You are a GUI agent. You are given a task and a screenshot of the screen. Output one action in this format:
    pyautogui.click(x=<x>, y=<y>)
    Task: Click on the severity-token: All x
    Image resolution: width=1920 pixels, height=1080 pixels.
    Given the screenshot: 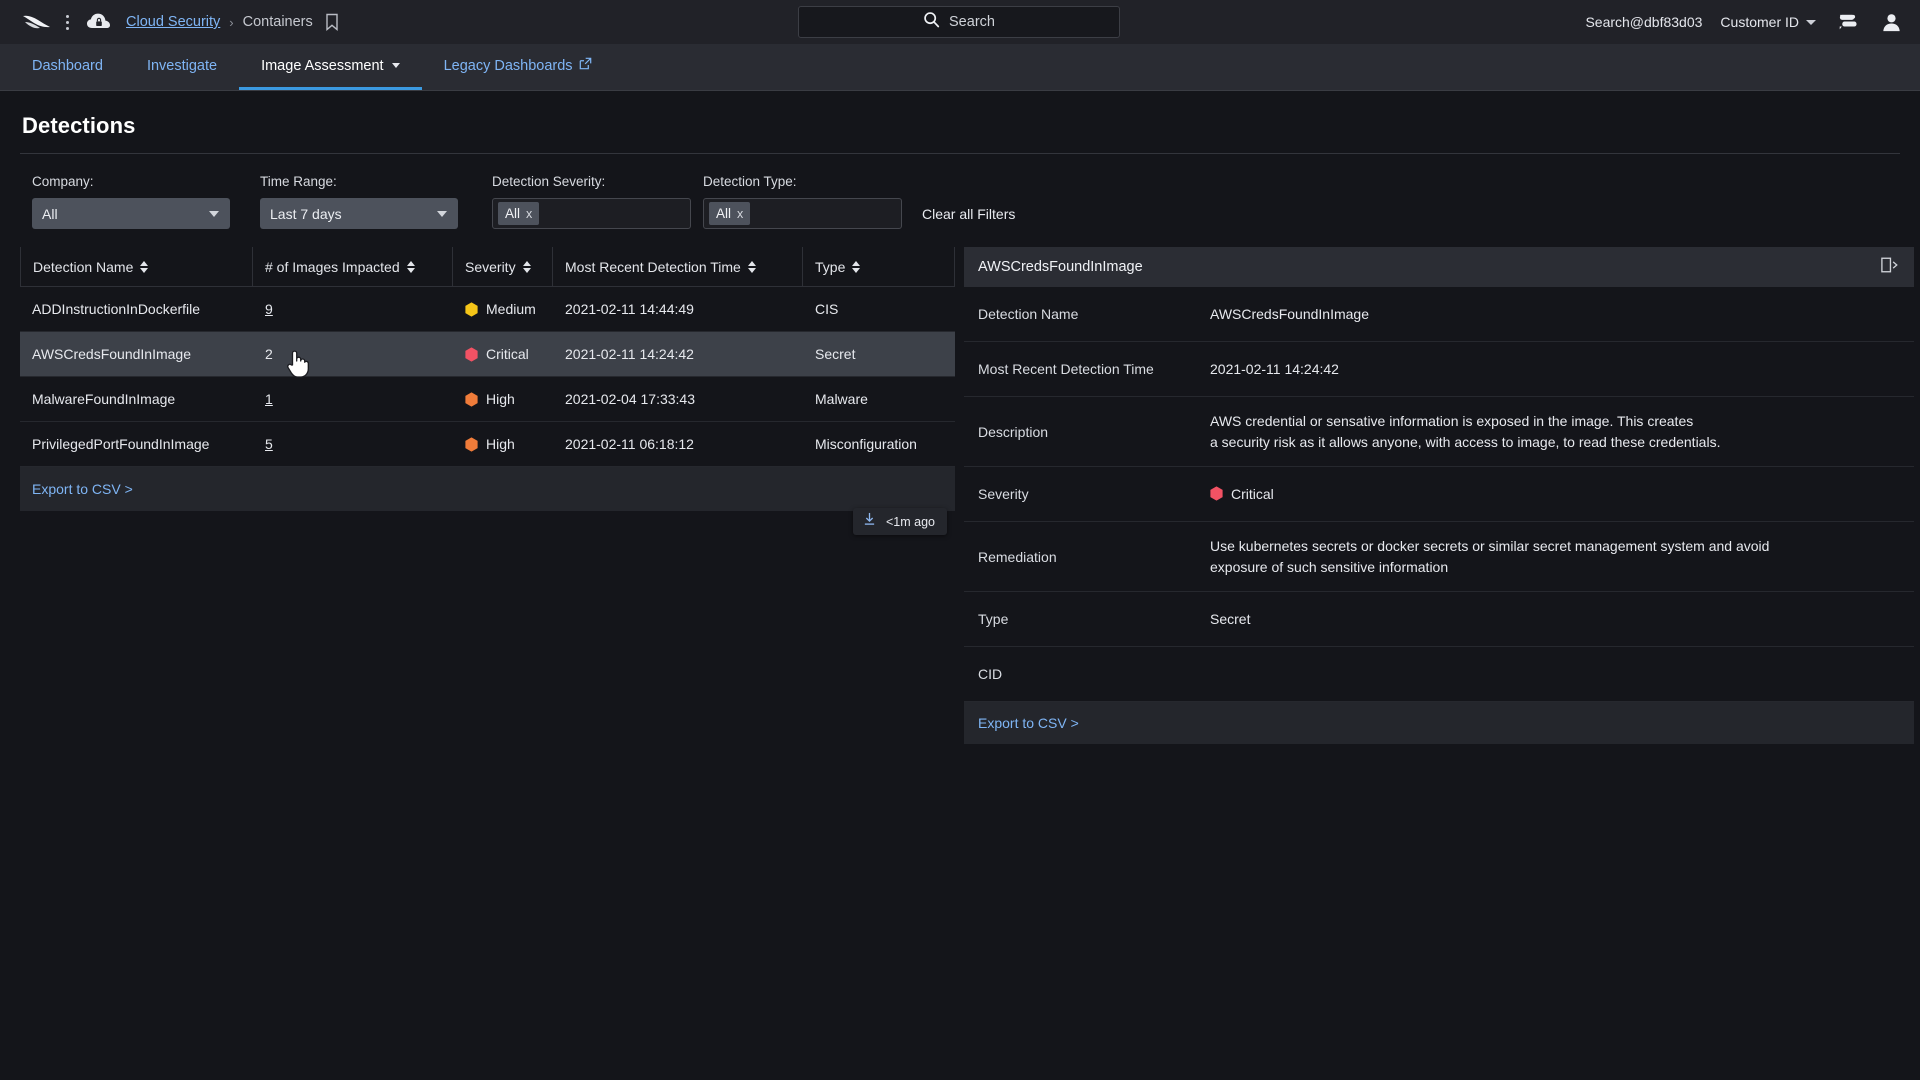 What is the action you would take?
    pyautogui.click(x=519, y=213)
    